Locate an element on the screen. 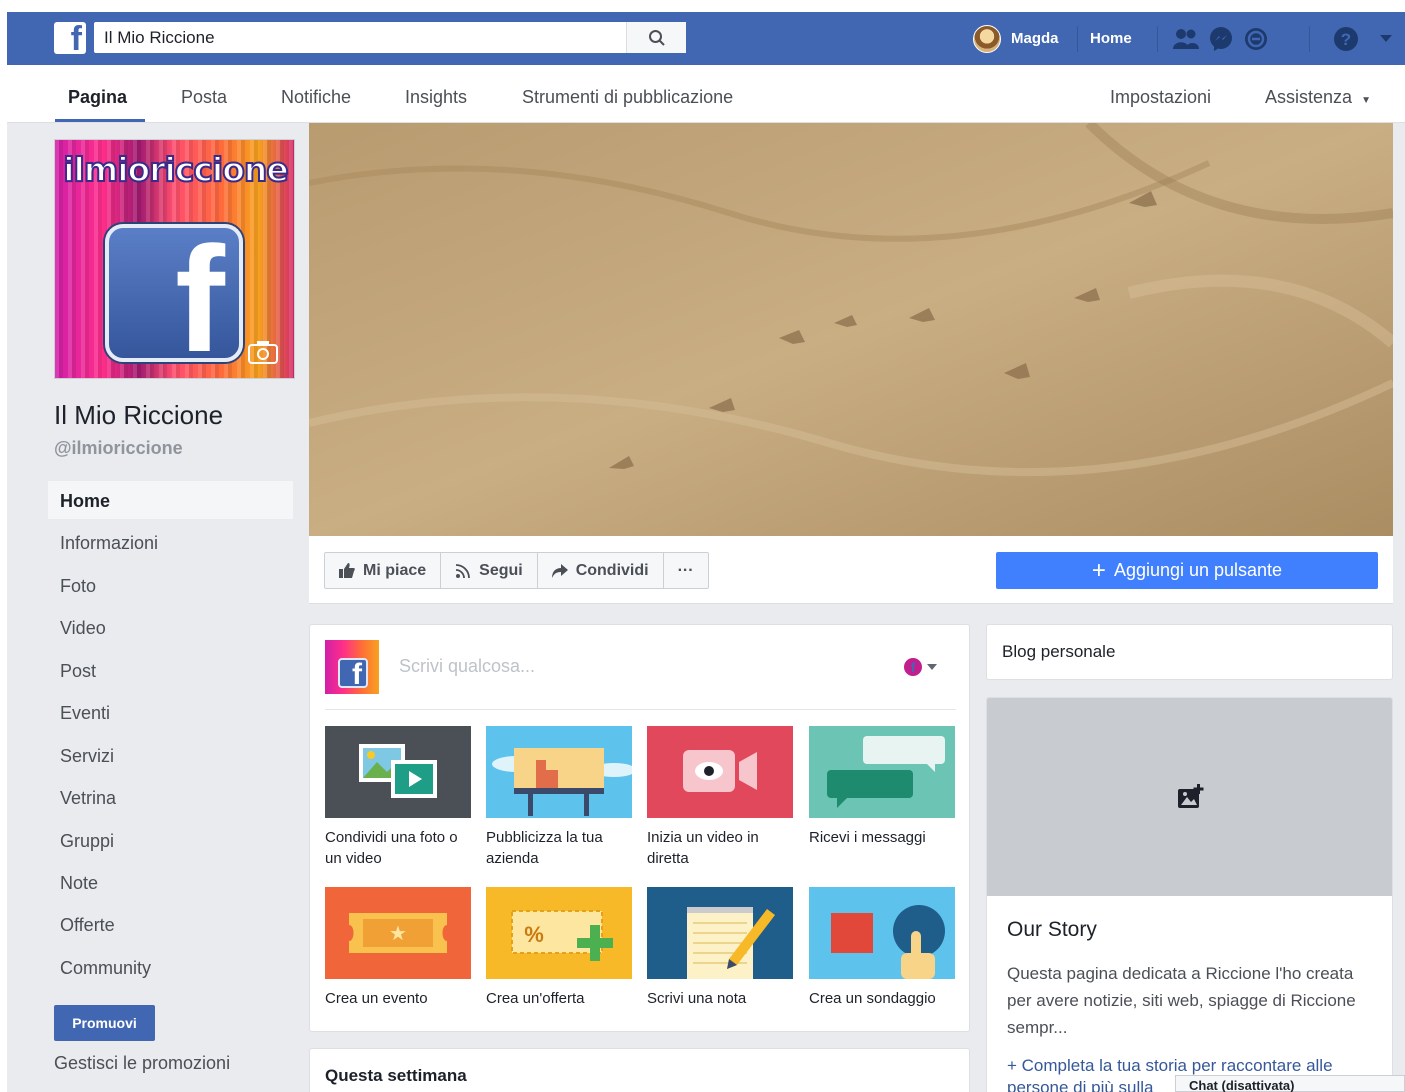 This screenshot has height=1092, width=1405. search-button is located at coordinates (656, 37).